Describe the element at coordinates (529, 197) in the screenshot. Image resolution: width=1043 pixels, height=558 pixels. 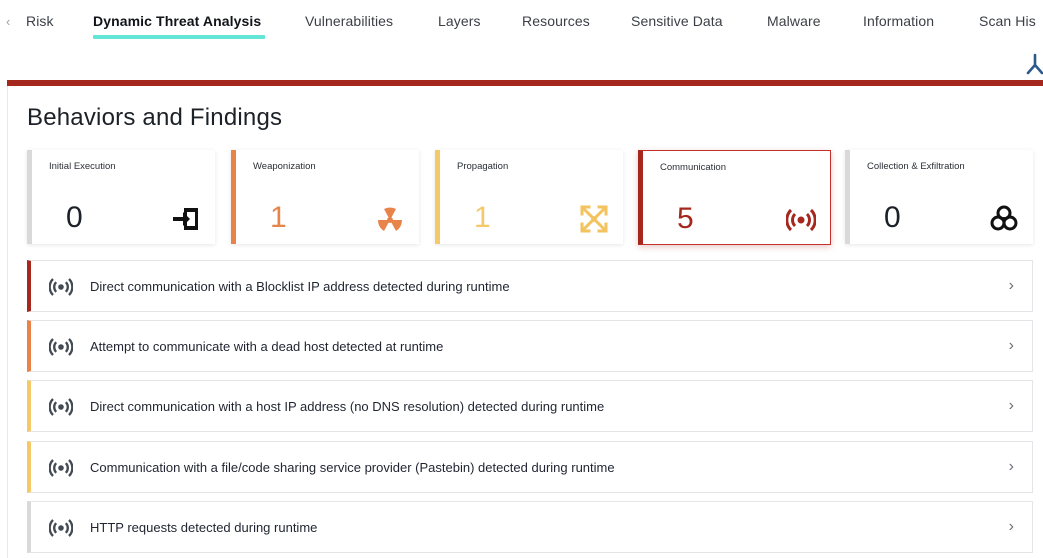
I see `stage-card-propagation: Propagation 1` at that location.